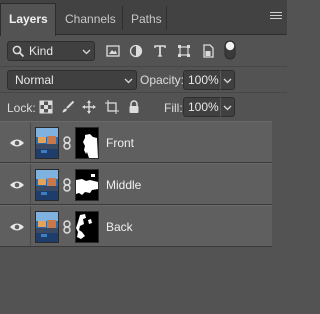 The image size is (320, 314). Describe the element at coordinates (143, 51) in the screenshot. I see `filter-row: Kind` at that location.